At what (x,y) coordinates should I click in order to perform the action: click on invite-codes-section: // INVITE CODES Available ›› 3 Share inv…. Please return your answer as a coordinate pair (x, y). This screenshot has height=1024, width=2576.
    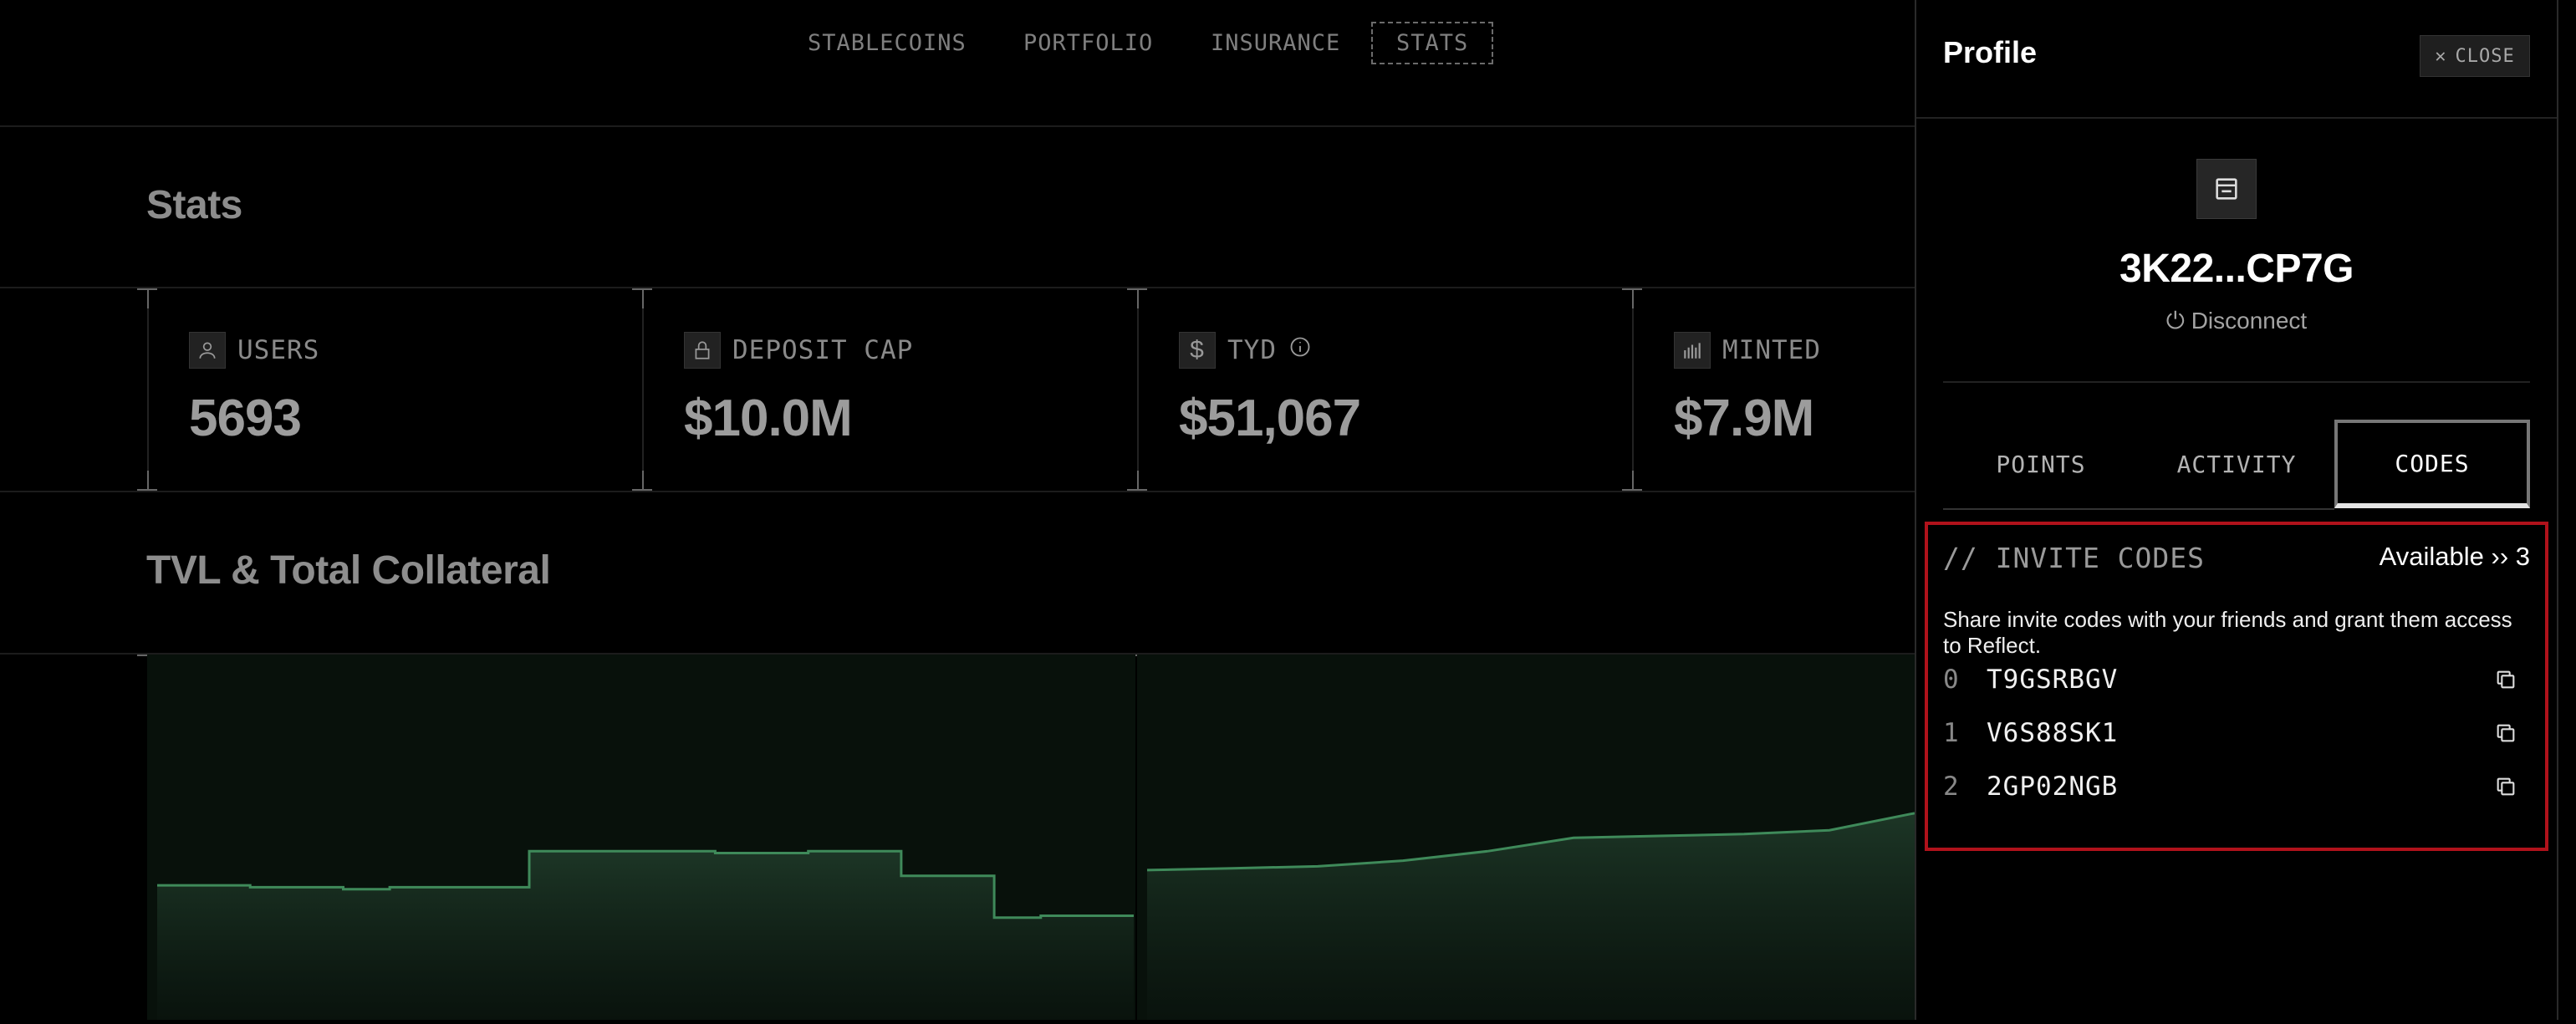
    Looking at the image, I should click on (2236, 686).